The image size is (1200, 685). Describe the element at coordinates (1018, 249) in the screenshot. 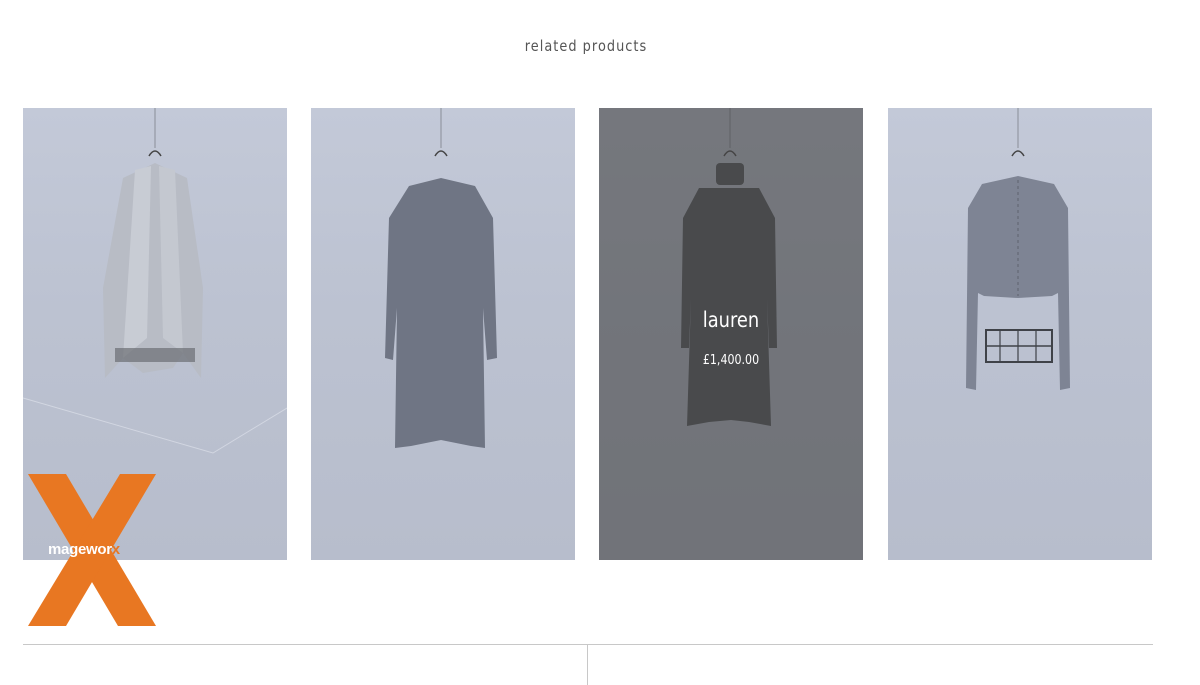

I see `product-image-cropped-top` at that location.